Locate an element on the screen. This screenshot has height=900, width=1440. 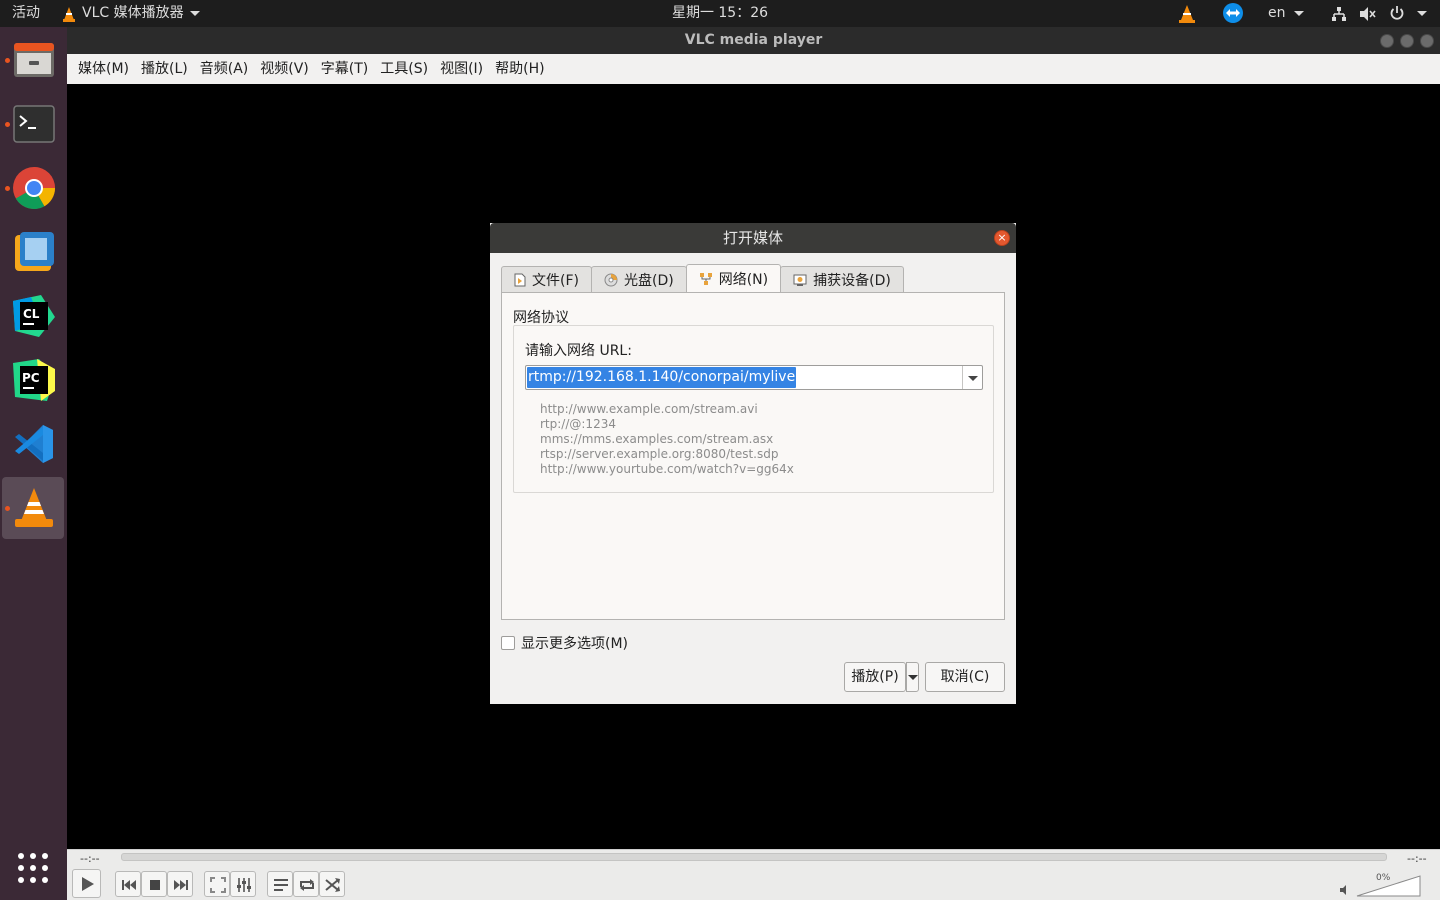
volume-muted-icon is located at coordinates (1368, 13).